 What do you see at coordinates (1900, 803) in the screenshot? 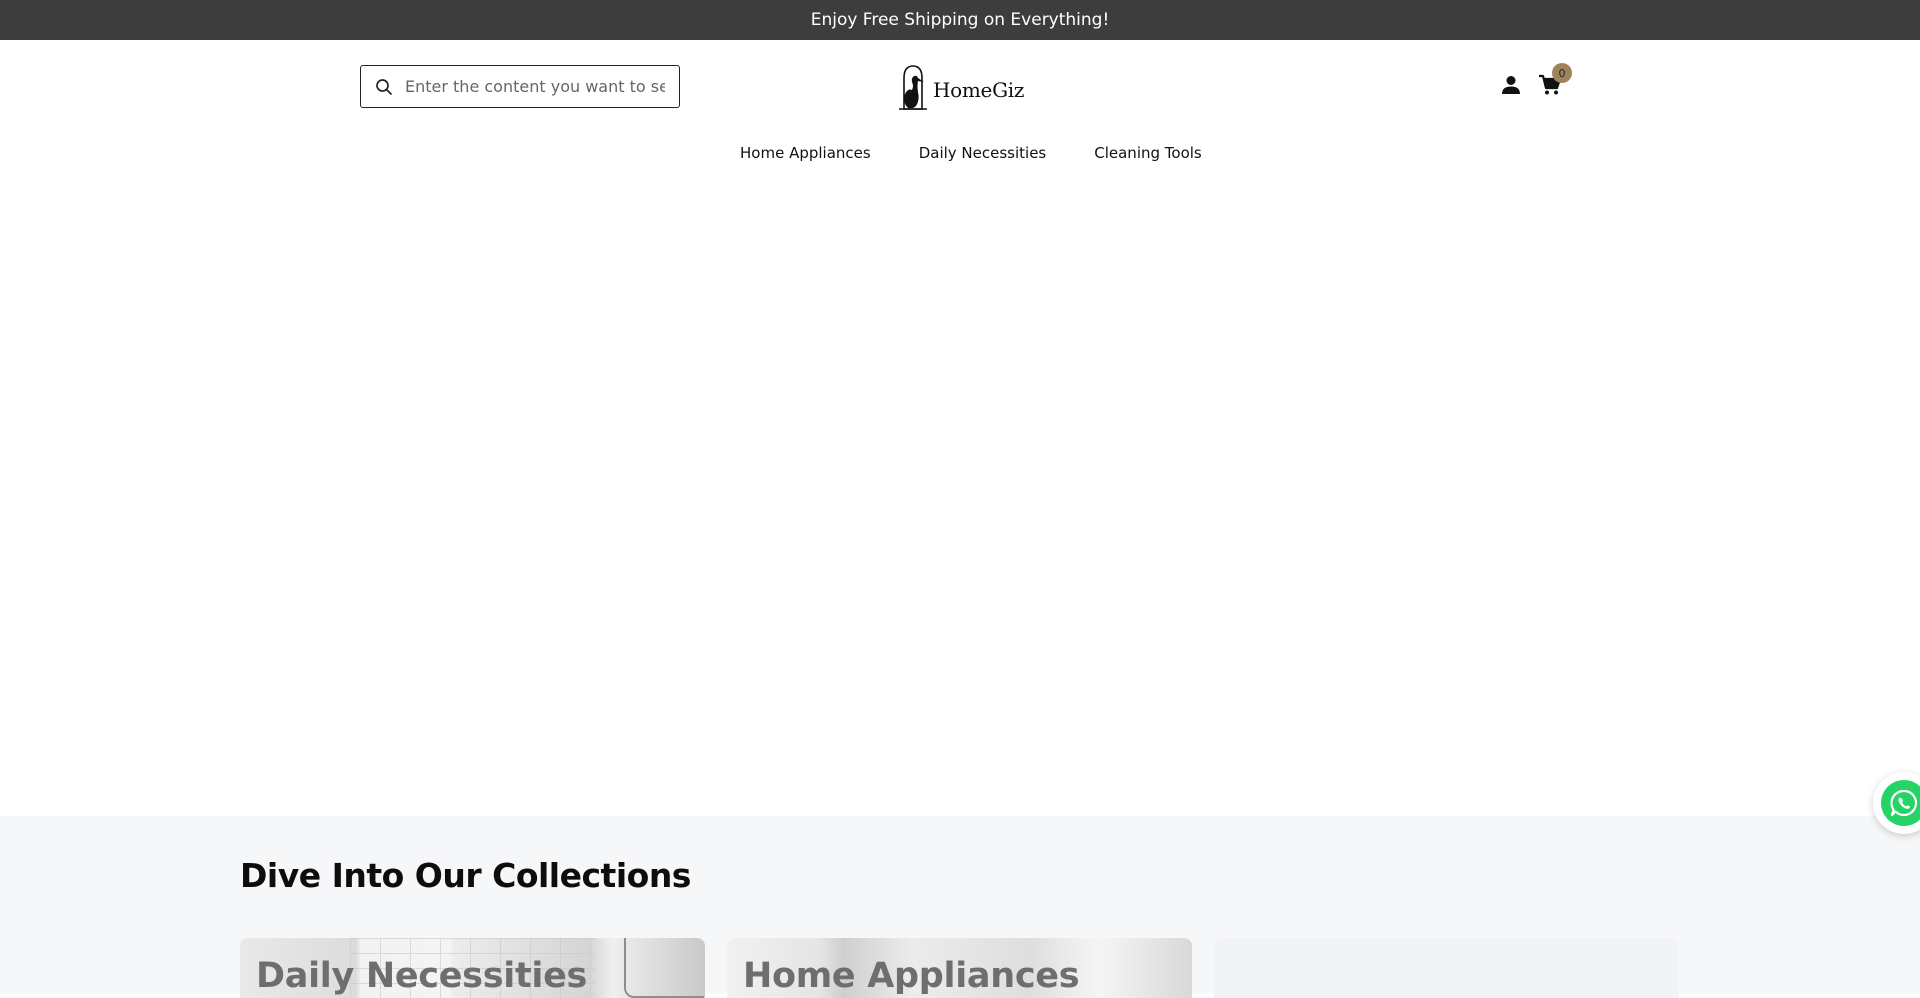
I see `whatsapp-icon` at bounding box center [1900, 803].